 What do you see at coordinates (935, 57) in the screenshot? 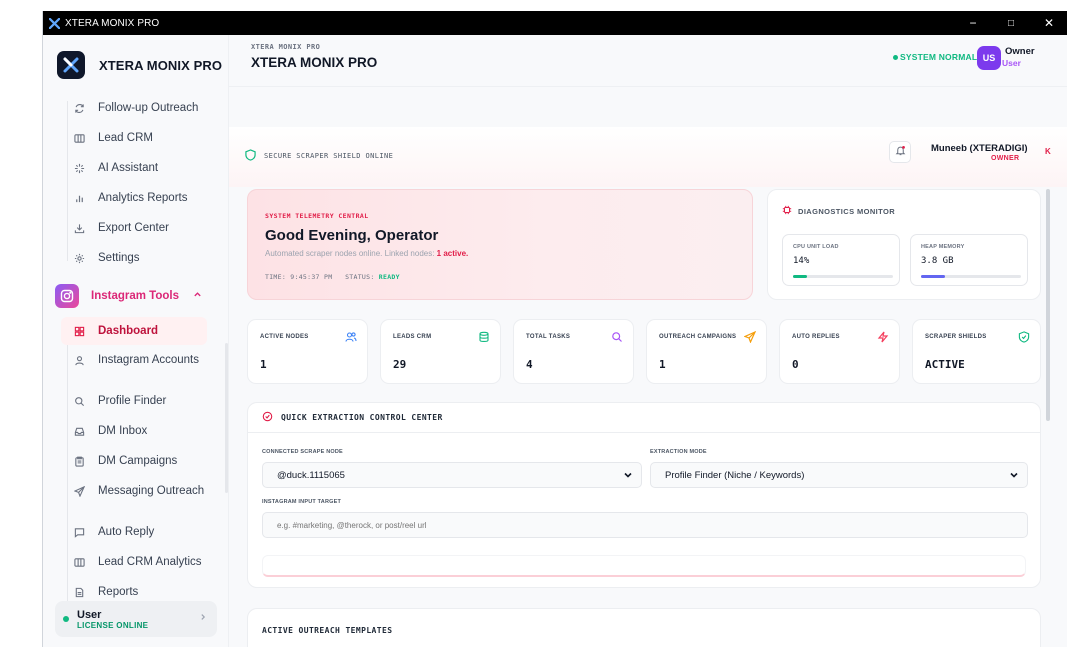
I see `system-status-badge: SYSTEM NORMAL` at bounding box center [935, 57].